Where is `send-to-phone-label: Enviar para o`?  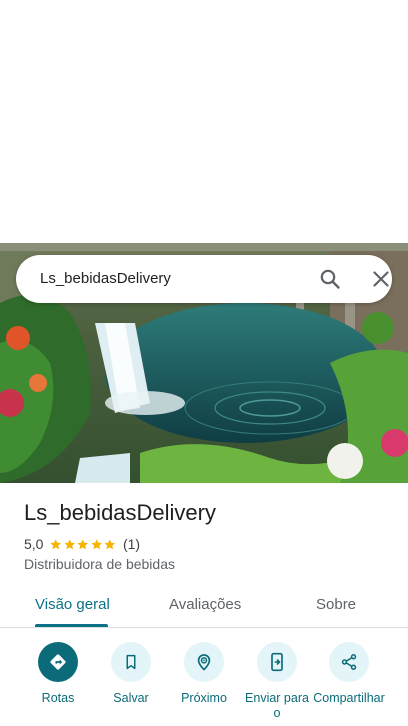
send-to-phone-label: Enviar para o is located at coordinates (277, 705).